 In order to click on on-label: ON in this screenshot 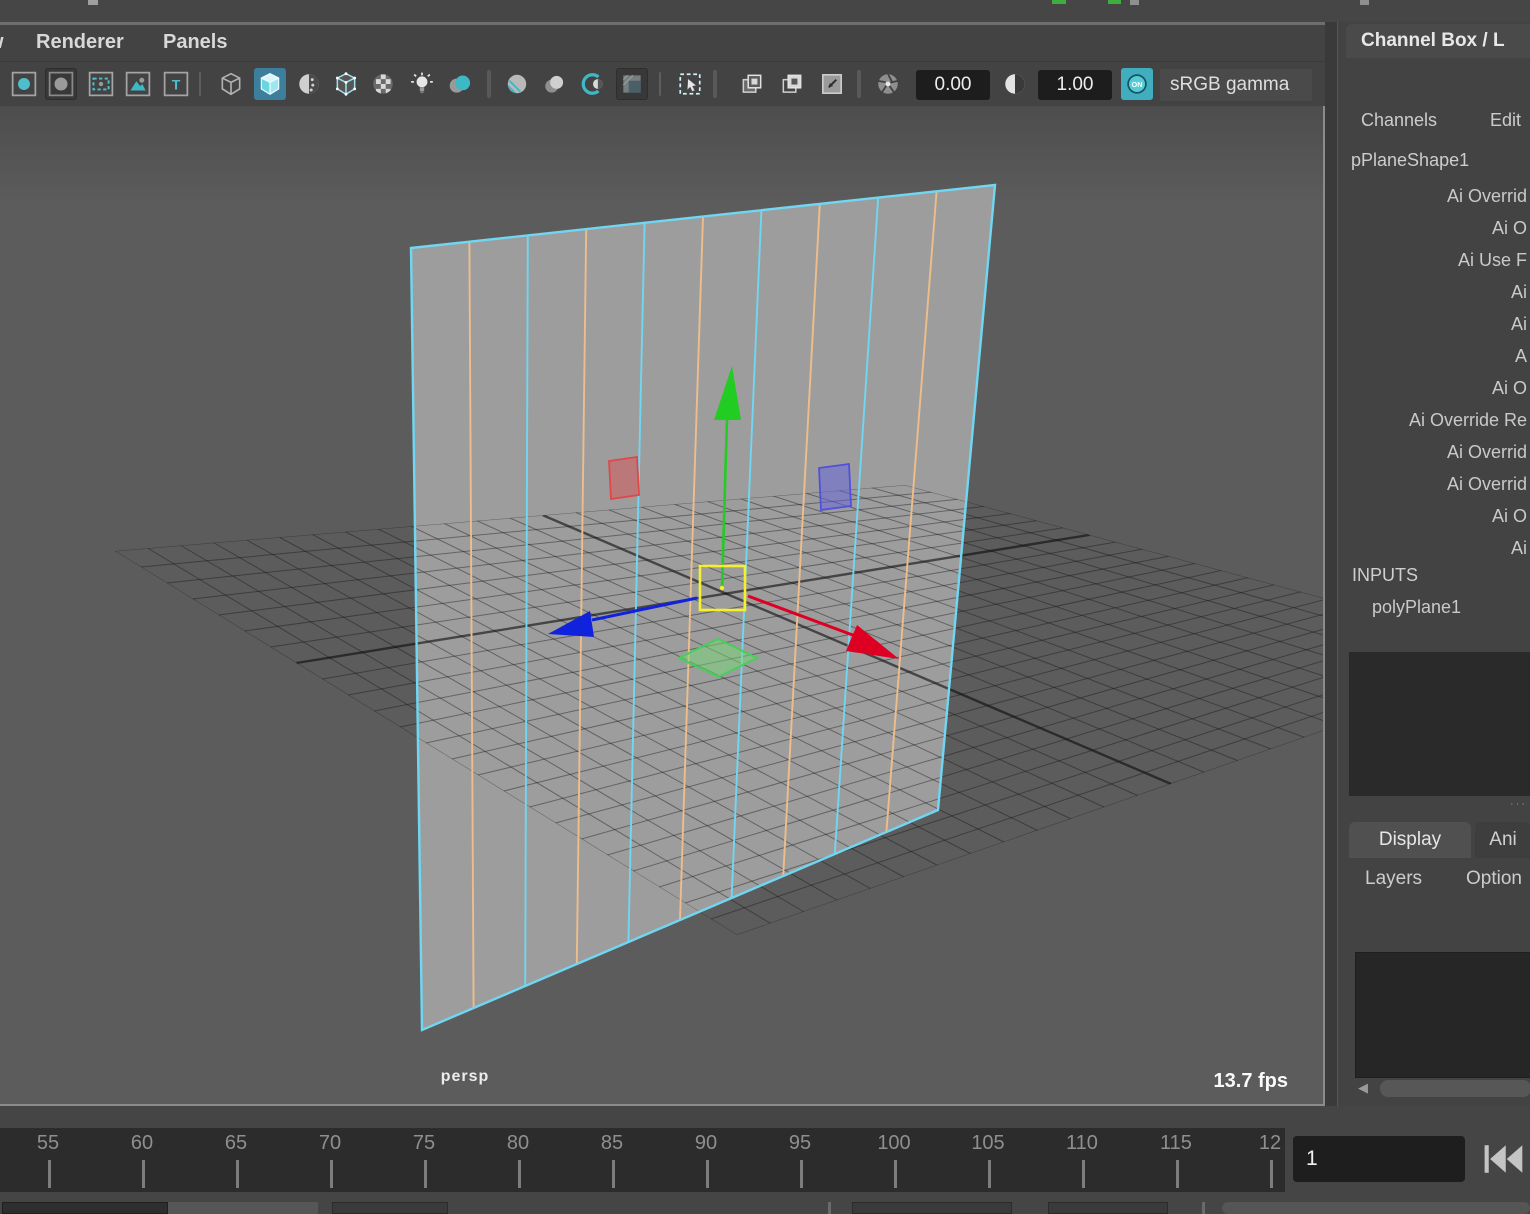, I will do `click(1136, 84)`.